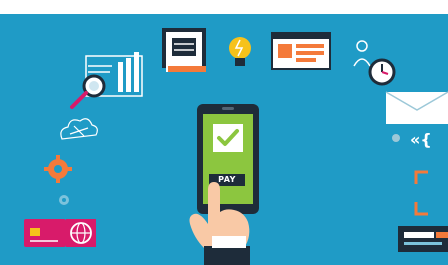  I want to click on code-icon: «{, so click(412, 139).